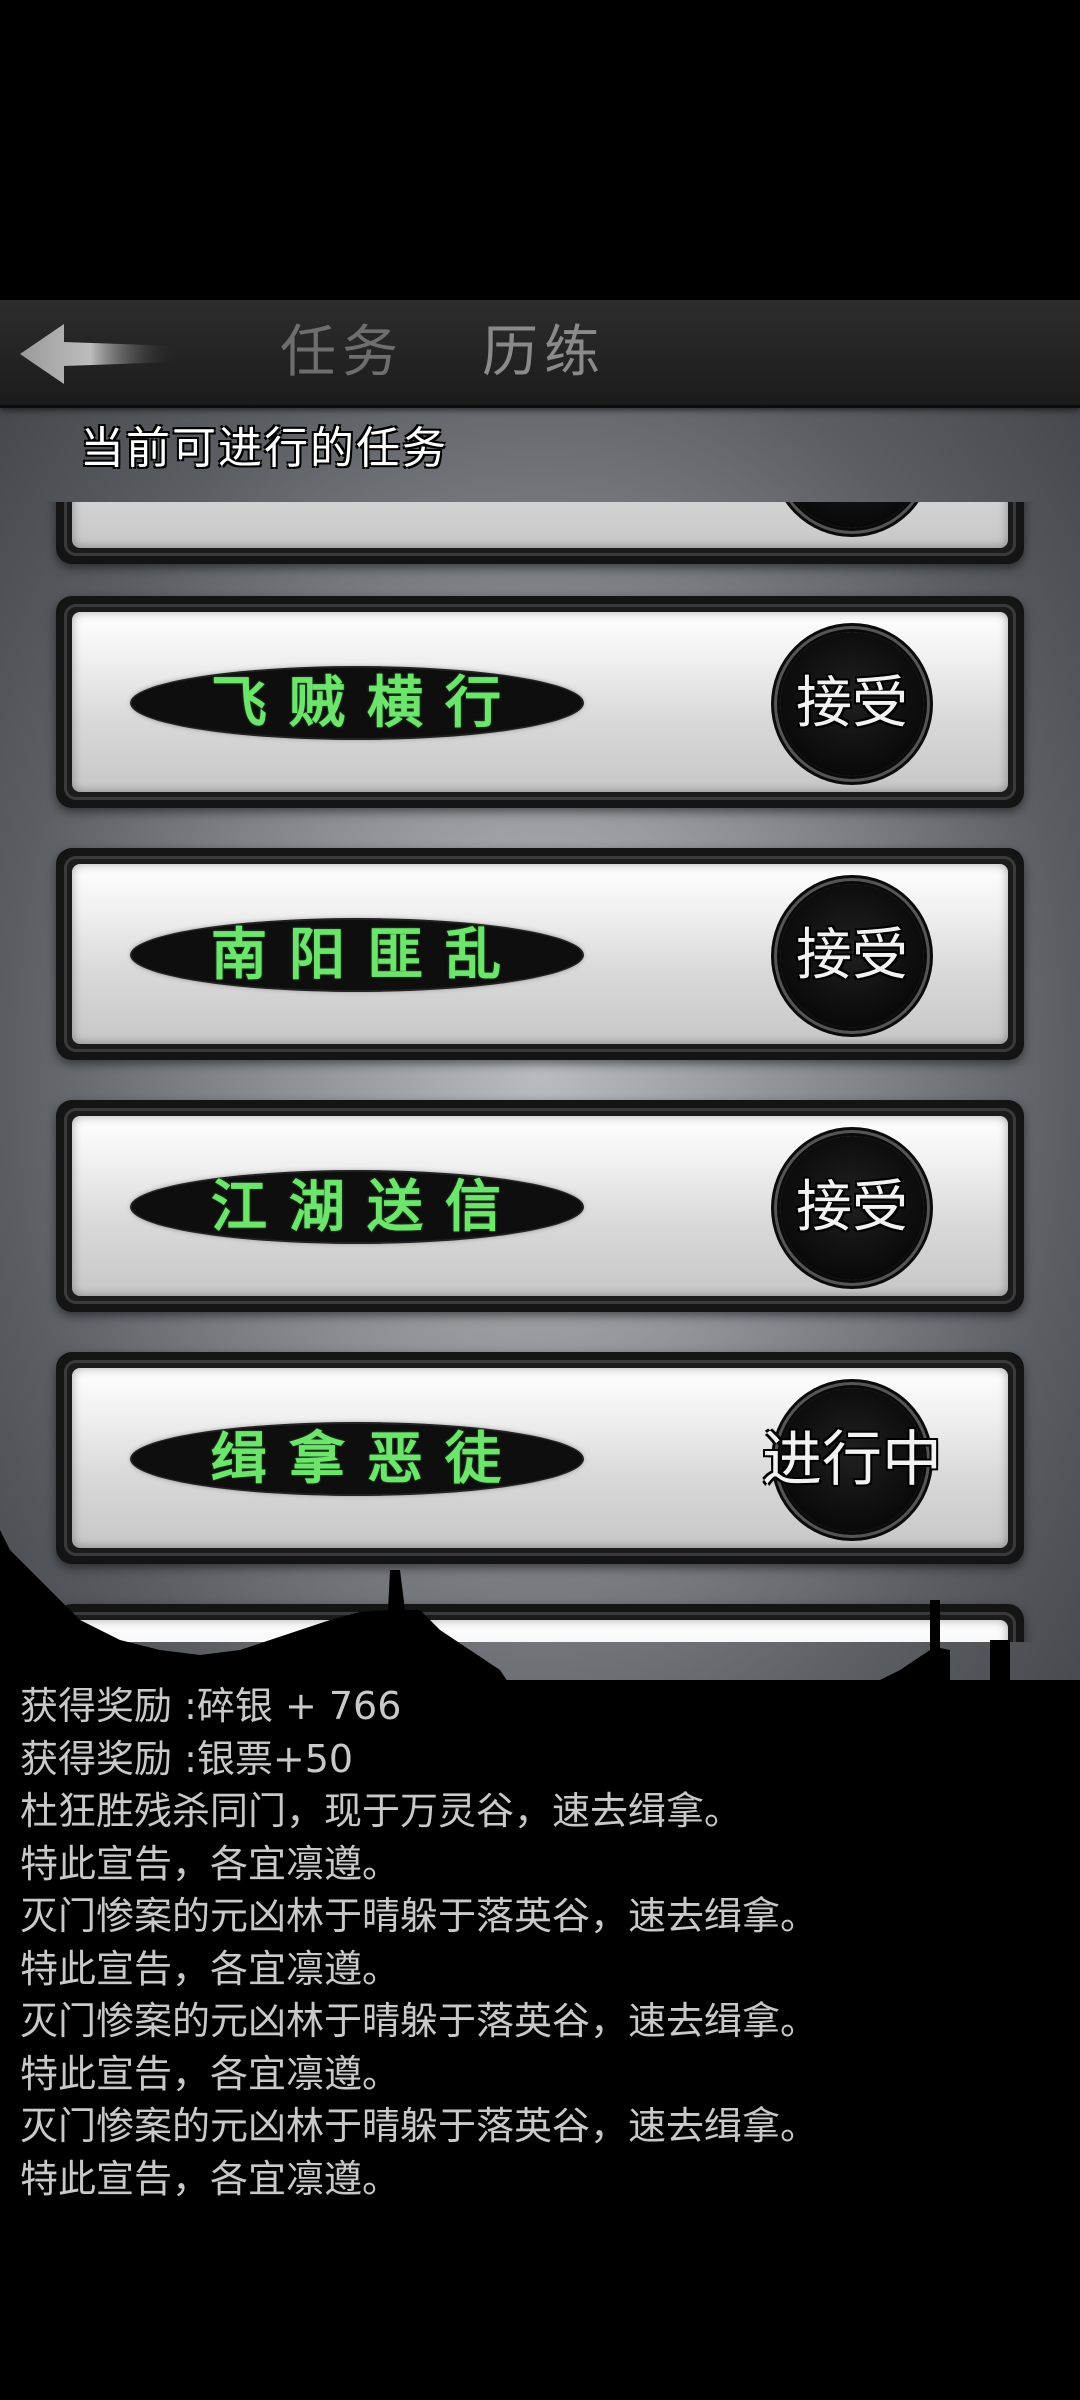 Image resolution: width=1080 pixels, height=2400 pixels. I want to click on task-name-plate: 飞贼横行, so click(357, 703).